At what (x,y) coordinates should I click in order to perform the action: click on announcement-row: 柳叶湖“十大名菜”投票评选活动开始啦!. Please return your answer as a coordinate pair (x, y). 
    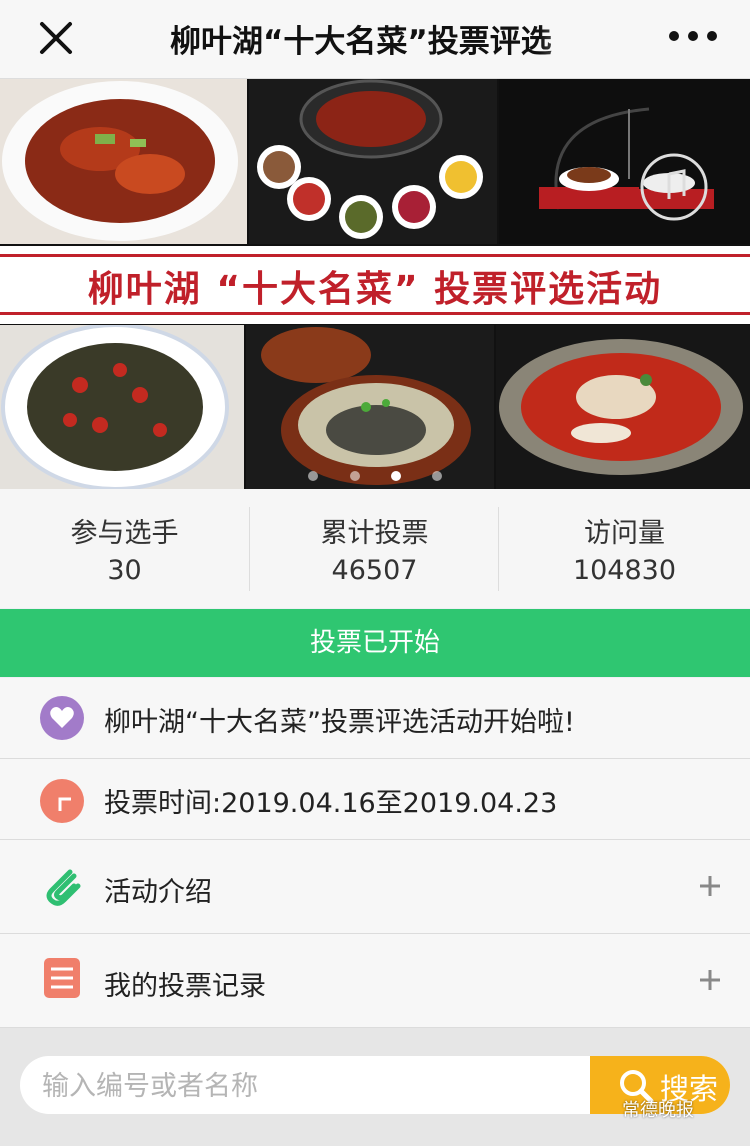
    Looking at the image, I should click on (375, 718).